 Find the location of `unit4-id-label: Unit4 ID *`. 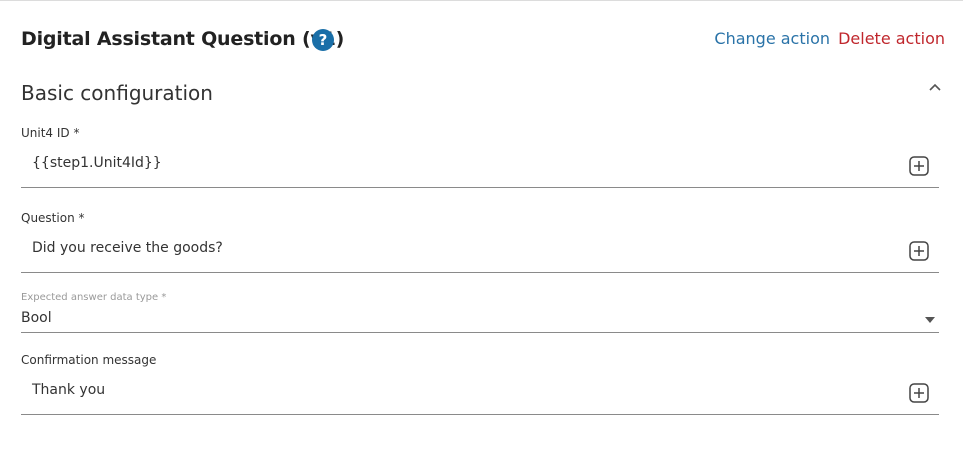

unit4-id-label: Unit4 ID * is located at coordinates (50, 133).